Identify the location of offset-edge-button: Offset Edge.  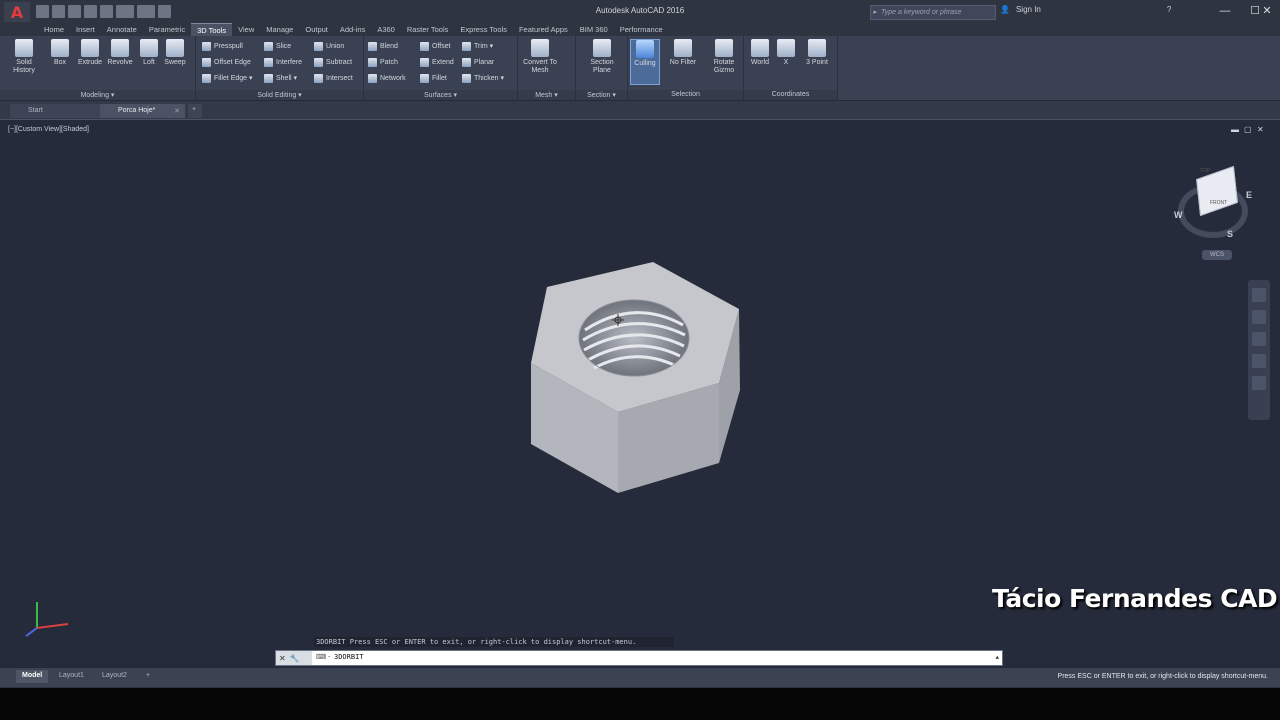
(226, 62).